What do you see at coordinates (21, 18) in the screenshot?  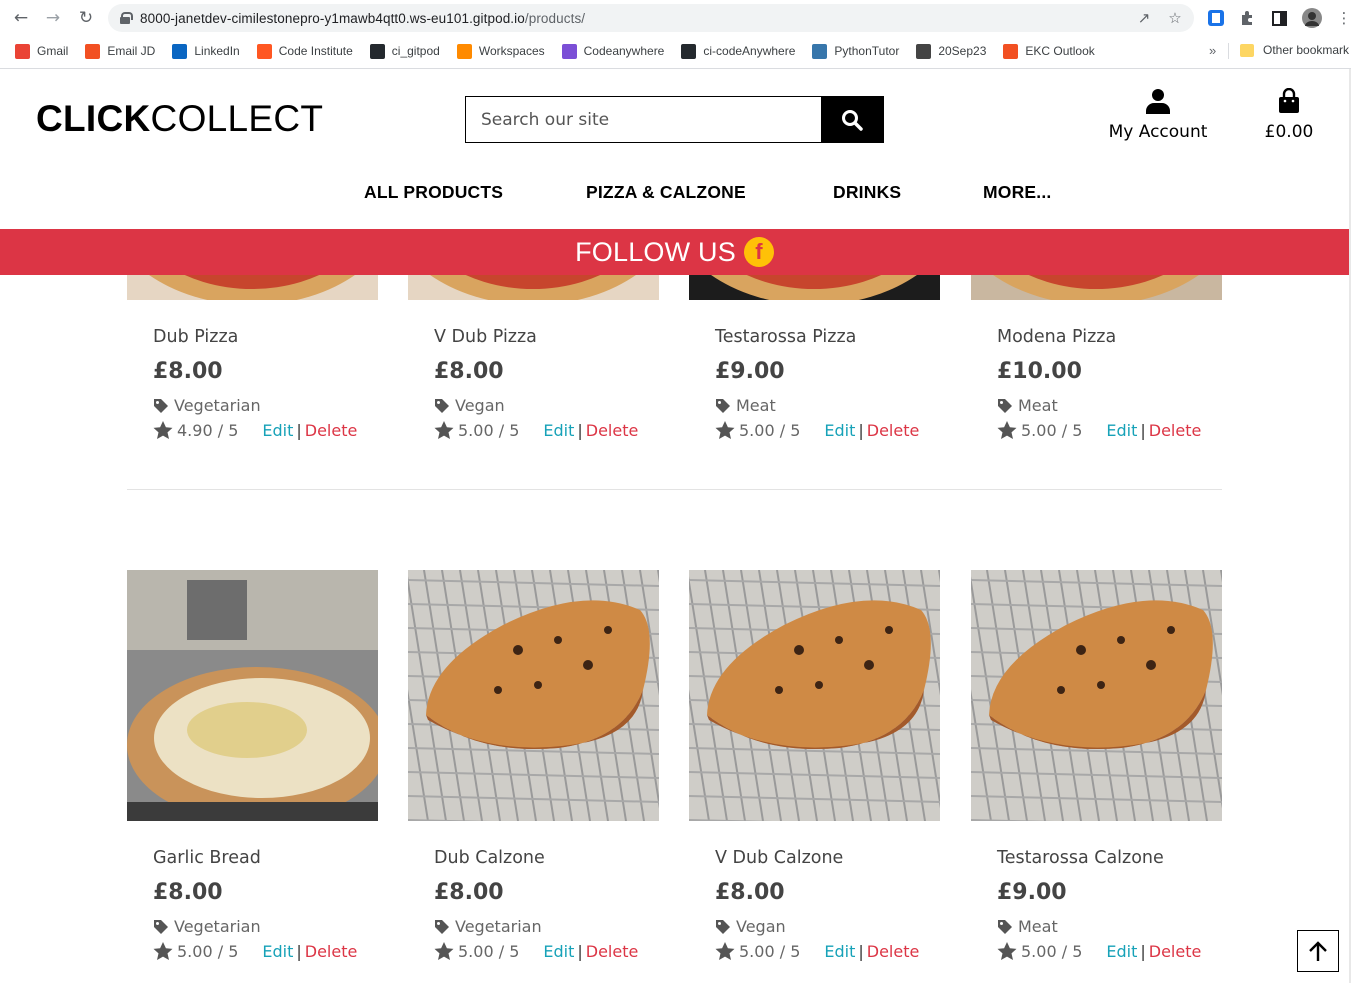 I see `back-arrow-icon: ←` at bounding box center [21, 18].